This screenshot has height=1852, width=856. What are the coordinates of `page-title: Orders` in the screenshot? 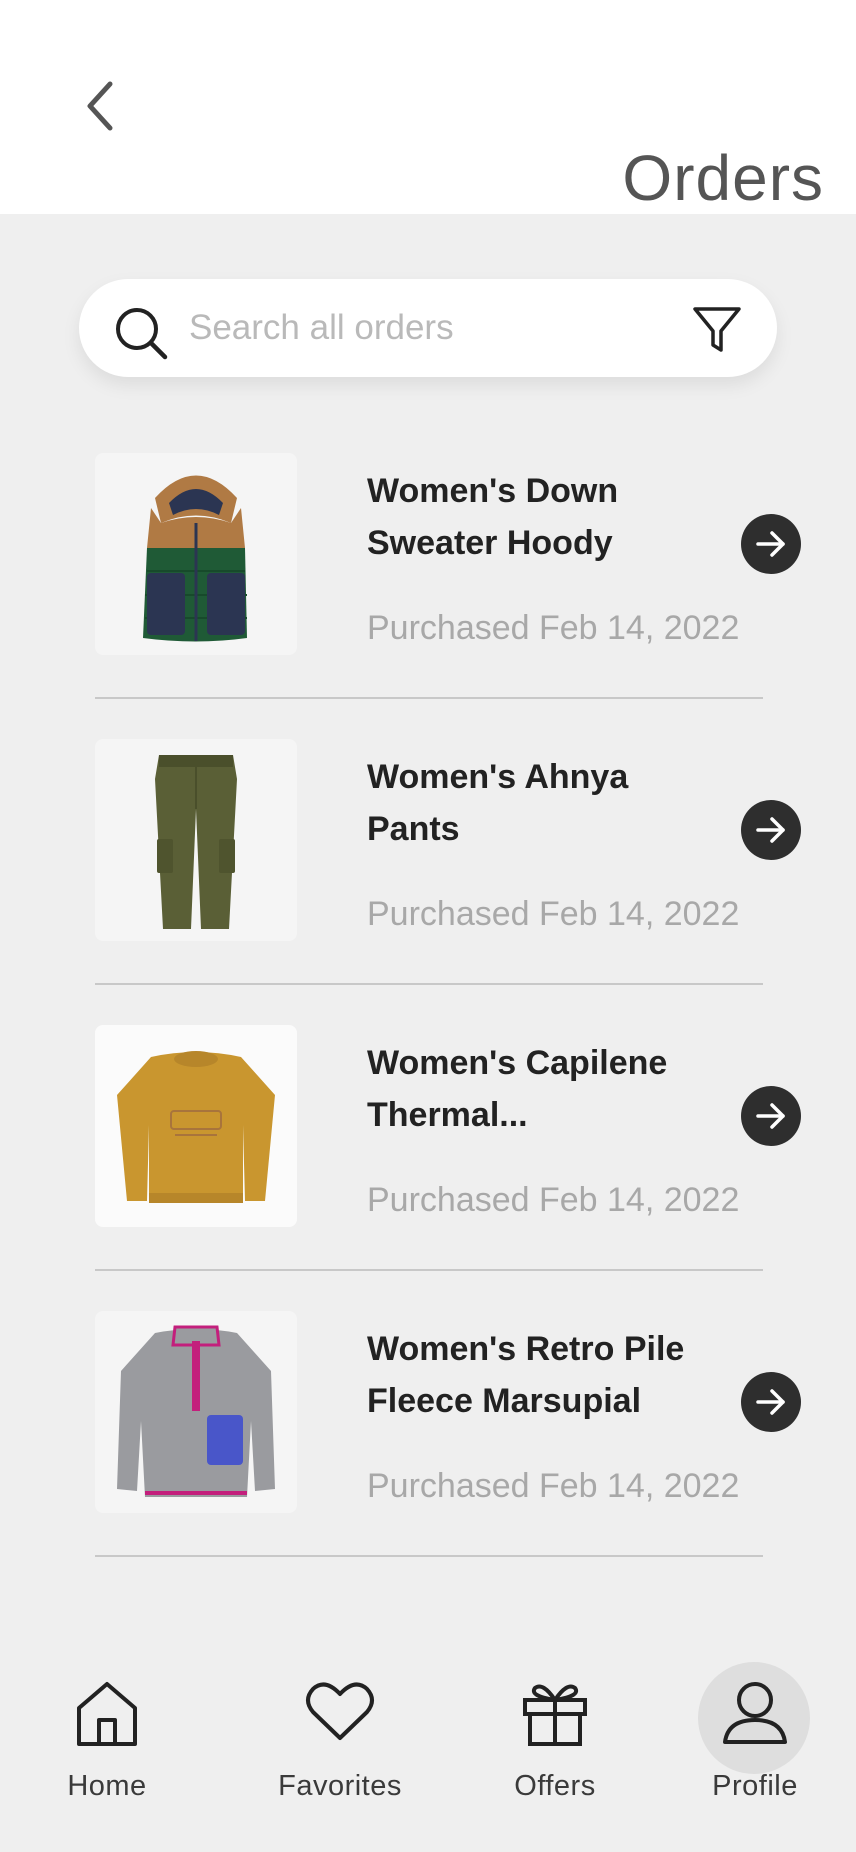 It's located at (723, 178).